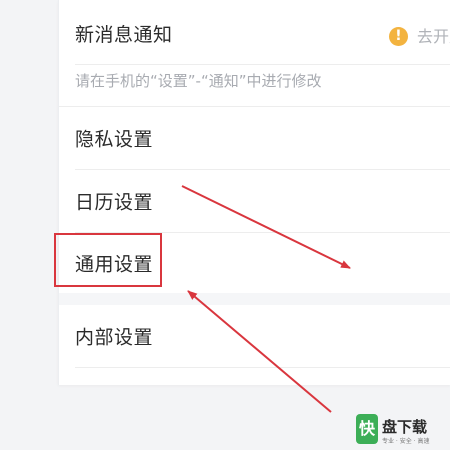 The height and width of the screenshot is (450, 450). Describe the element at coordinates (406, 441) in the screenshot. I see `watermark-subtitle: 专业 · 安全 · 高速` at that location.